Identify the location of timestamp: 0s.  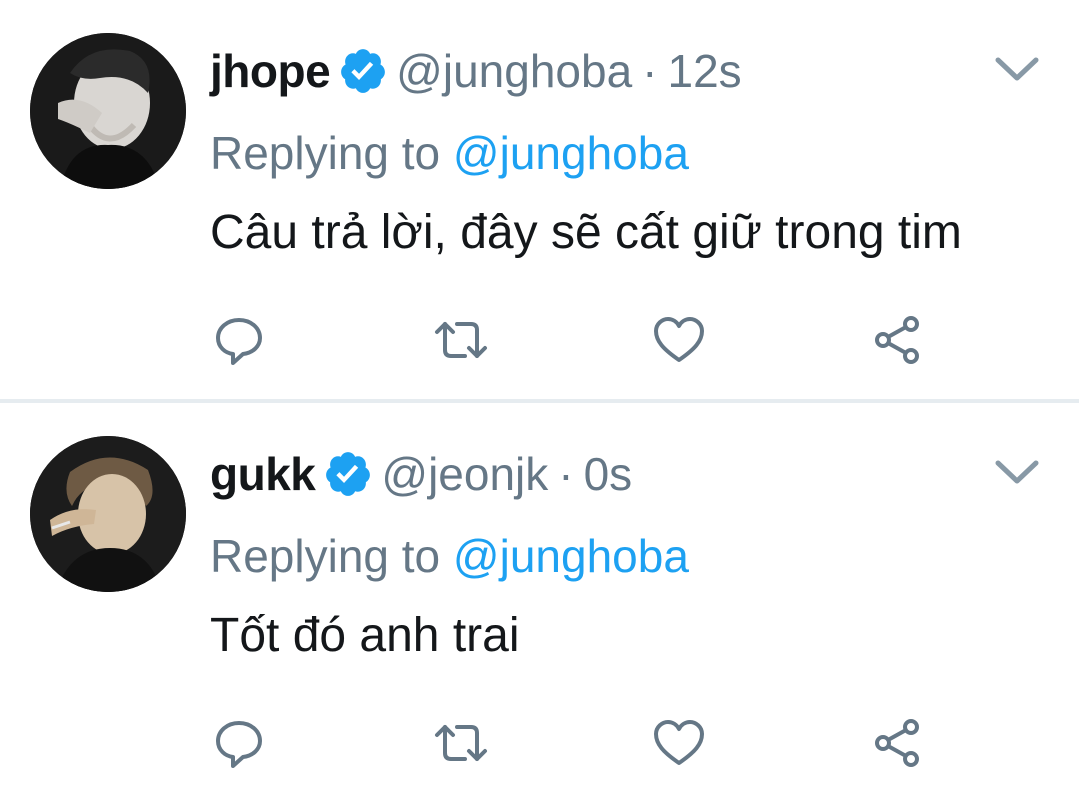
(608, 474).